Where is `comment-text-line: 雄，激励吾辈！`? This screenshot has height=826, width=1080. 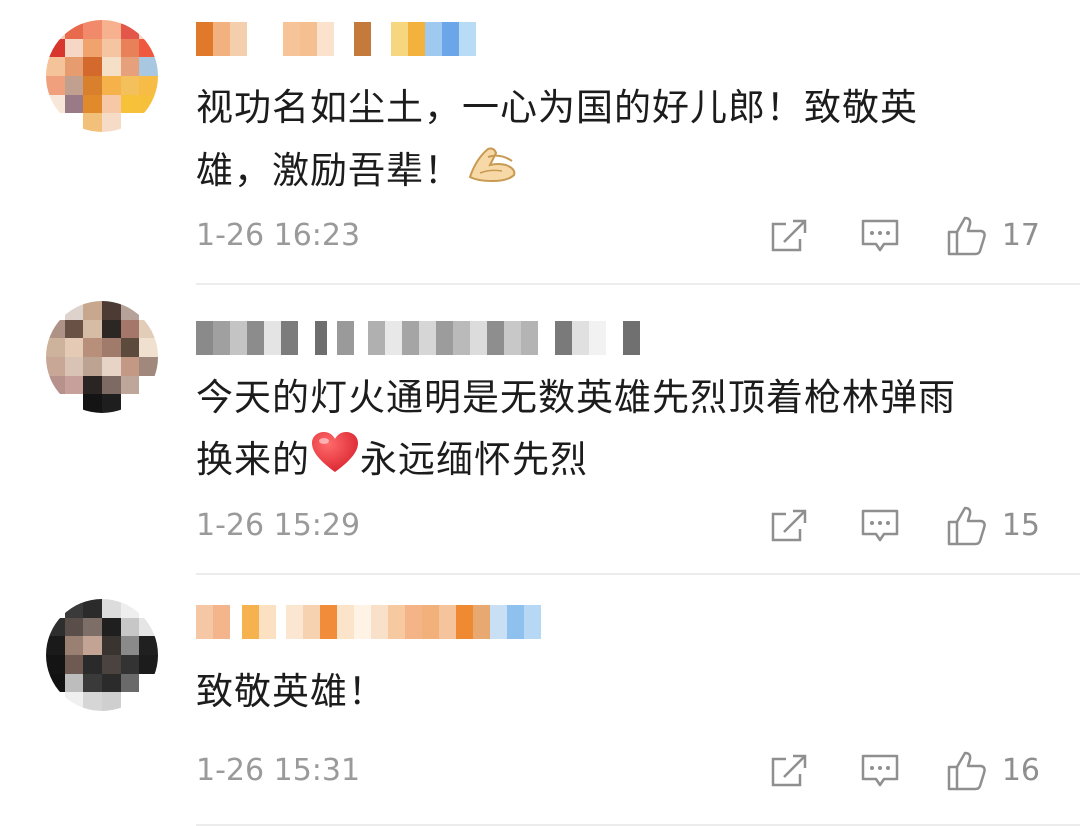 comment-text-line: 雄，激励吾辈！ is located at coordinates (329, 170).